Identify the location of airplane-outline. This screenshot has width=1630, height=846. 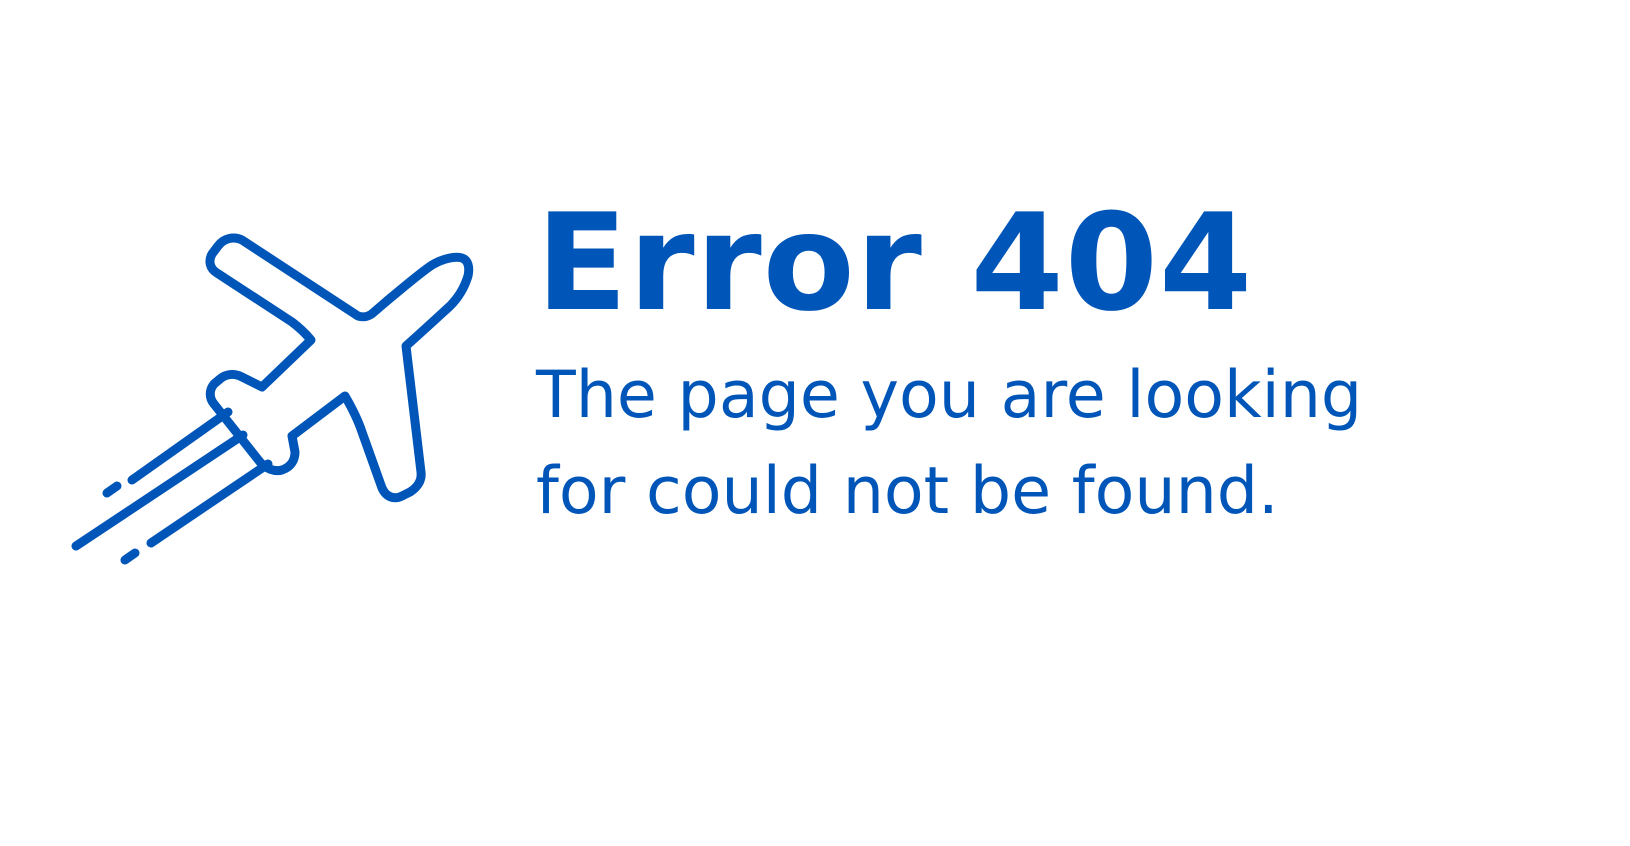
(339, 368).